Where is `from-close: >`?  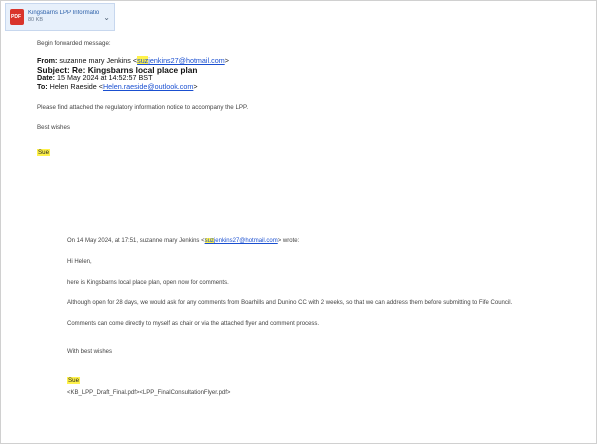
from-close: > is located at coordinates (226, 60).